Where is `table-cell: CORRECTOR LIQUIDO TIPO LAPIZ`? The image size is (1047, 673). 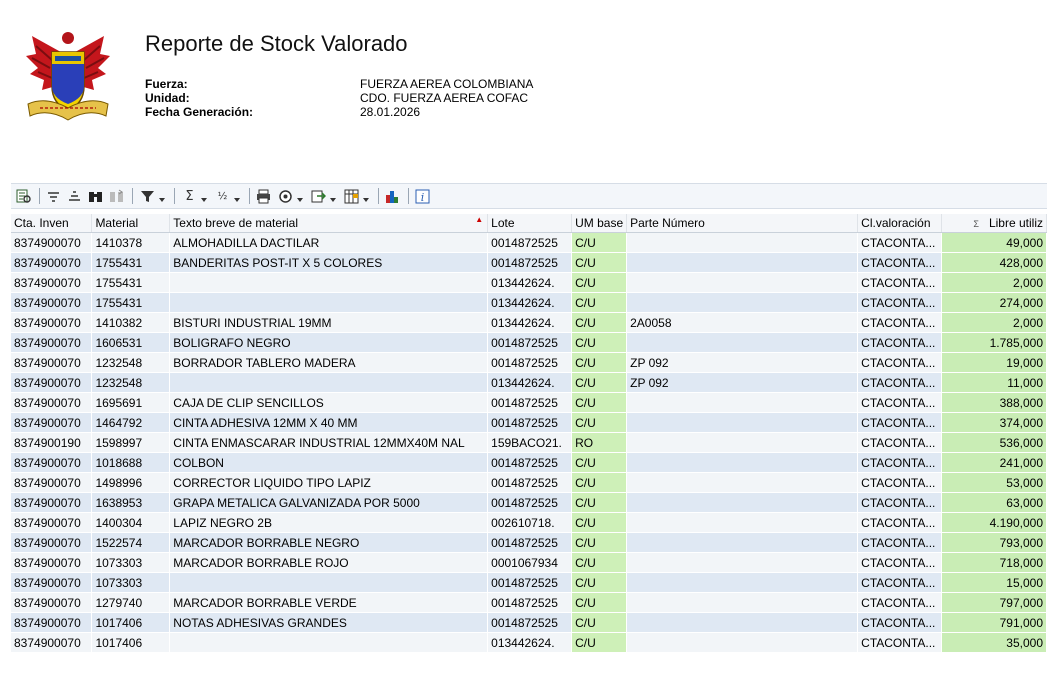 table-cell: CORRECTOR LIQUIDO TIPO LAPIZ is located at coordinates (329, 482).